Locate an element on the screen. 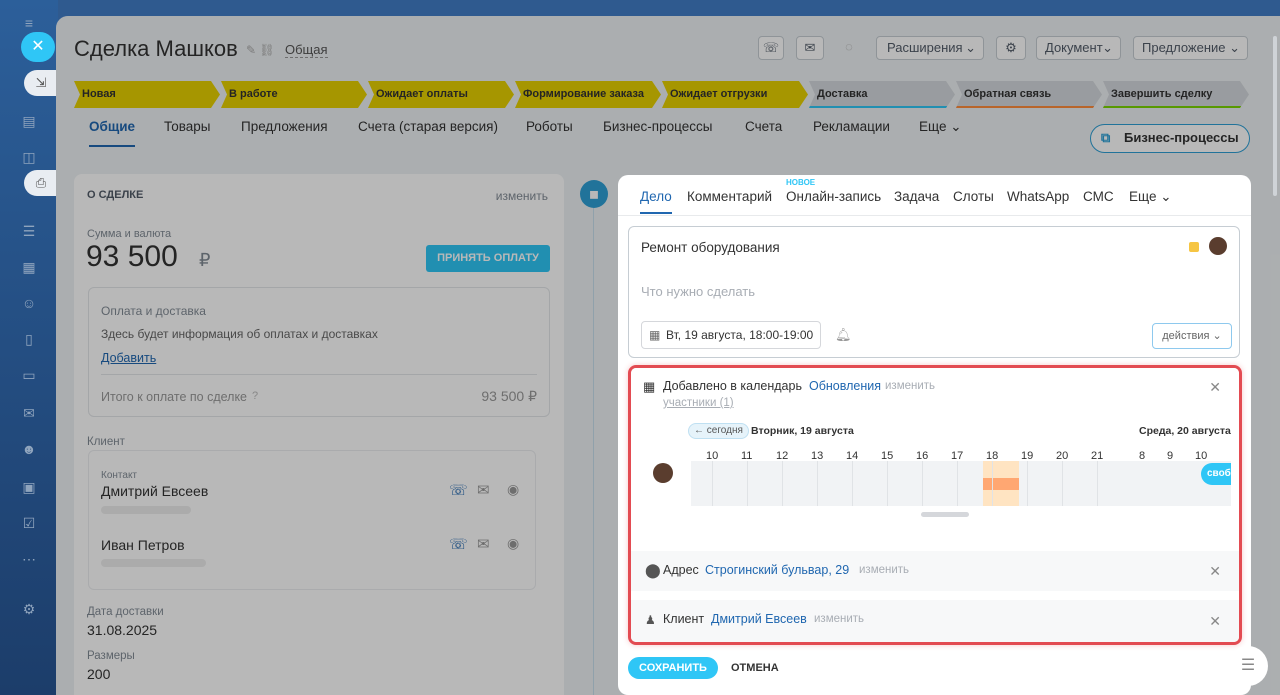 The image size is (1280, 695). chat-icon: ◌ is located at coordinates (849, 48).